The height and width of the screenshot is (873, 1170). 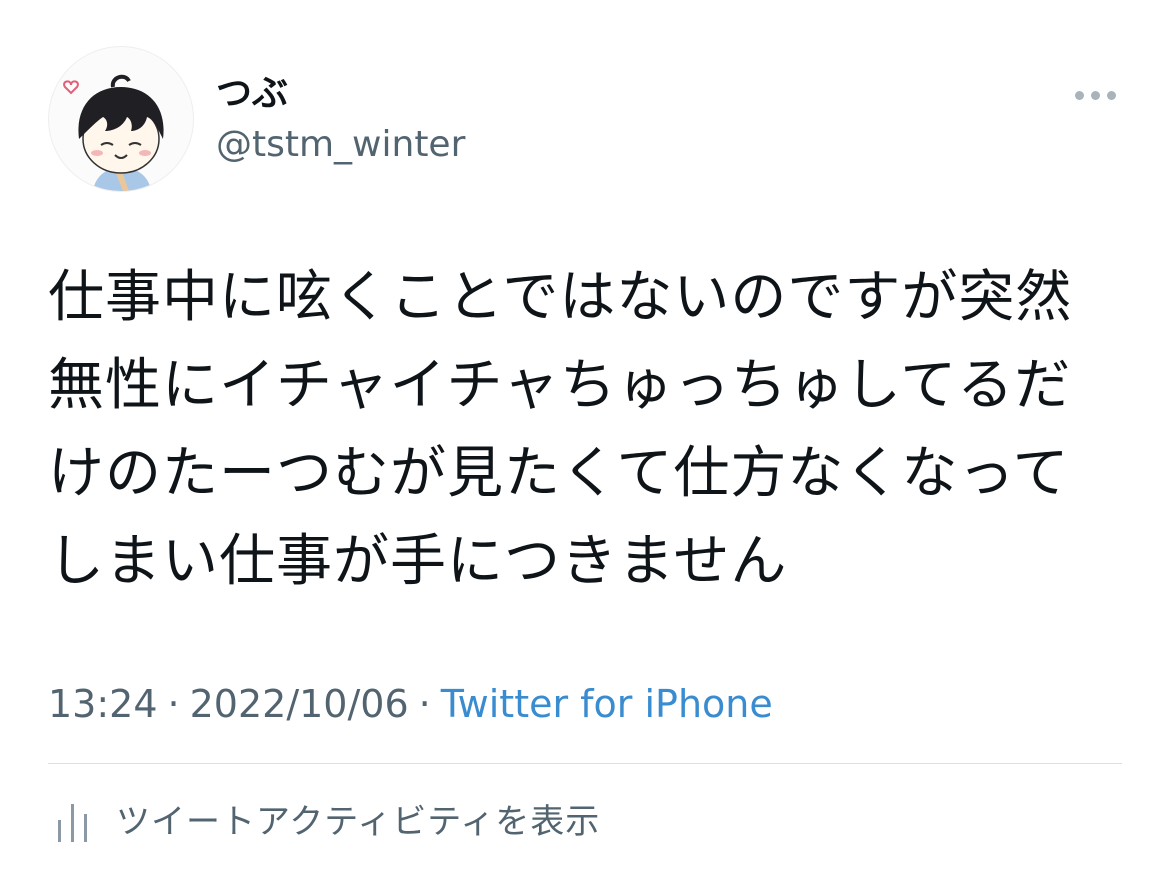 I want to click on more-options-button, so click(x=1095, y=95).